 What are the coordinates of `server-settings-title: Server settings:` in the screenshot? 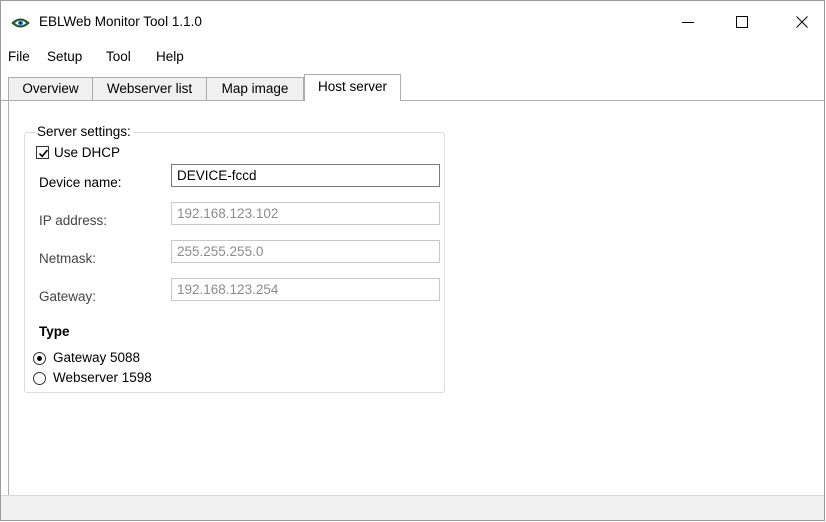 It's located at (84, 131).